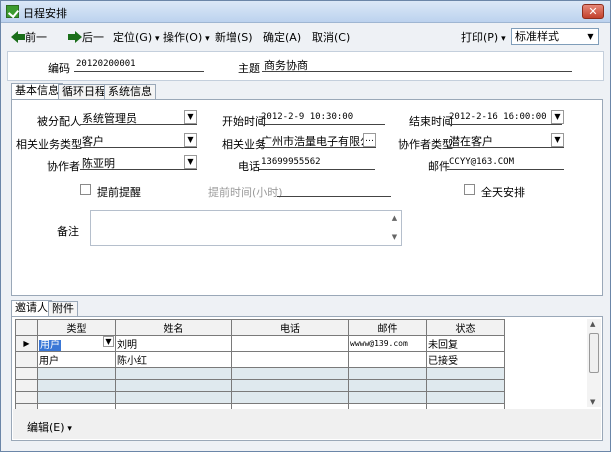 This screenshot has width=611, height=452. I want to click on collaborator-label: 协作者, so click(63, 166).